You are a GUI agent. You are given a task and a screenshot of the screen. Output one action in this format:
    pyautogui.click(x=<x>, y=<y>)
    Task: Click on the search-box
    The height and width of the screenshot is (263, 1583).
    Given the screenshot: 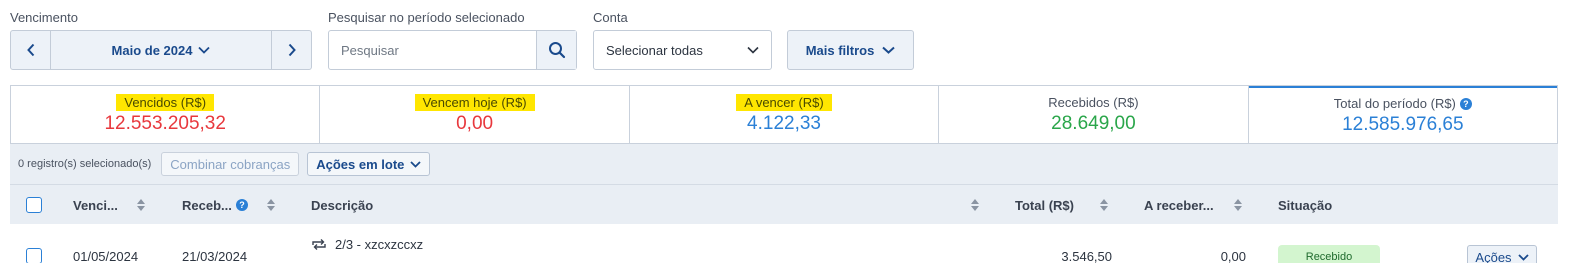 What is the action you would take?
    pyautogui.click(x=452, y=50)
    